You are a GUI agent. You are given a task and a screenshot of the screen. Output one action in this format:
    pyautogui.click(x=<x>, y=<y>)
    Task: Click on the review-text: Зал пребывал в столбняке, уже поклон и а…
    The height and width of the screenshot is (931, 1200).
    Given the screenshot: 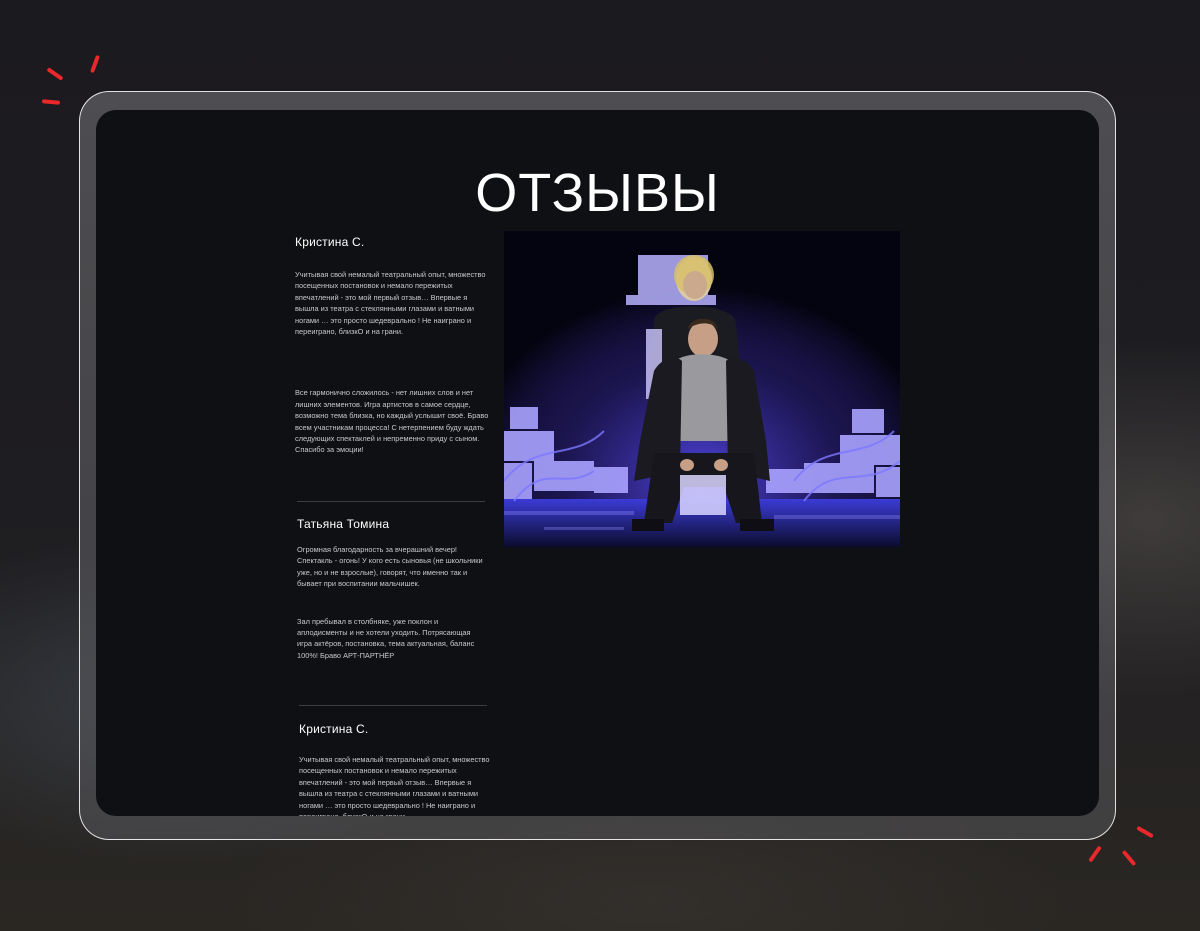 What is the action you would take?
    pyautogui.click(x=386, y=638)
    